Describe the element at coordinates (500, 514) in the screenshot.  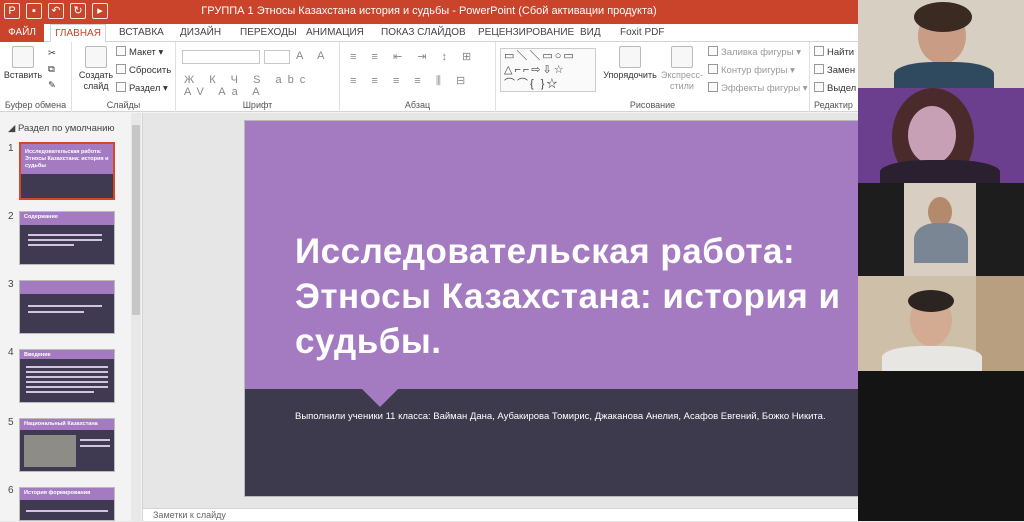
I see `slide-notes-bar: Заметки к слайду` at that location.